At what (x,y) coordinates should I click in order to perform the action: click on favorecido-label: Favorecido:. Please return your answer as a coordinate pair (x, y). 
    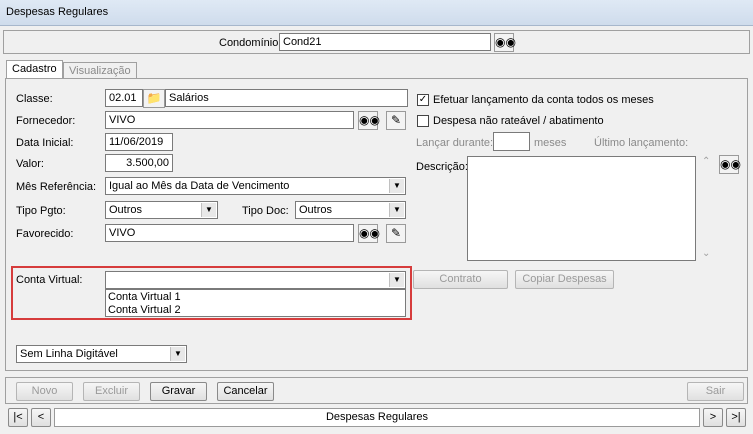
    Looking at the image, I should click on (45, 234).